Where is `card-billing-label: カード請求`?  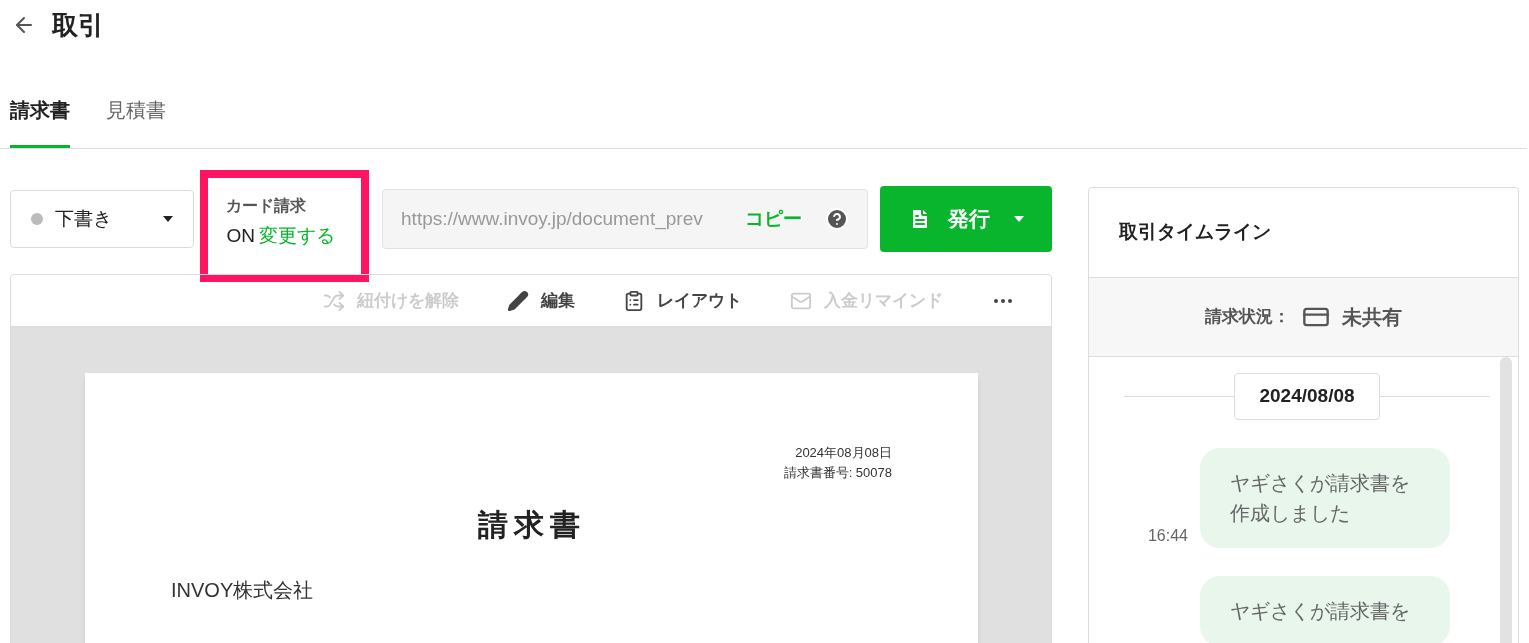
card-billing-label: カード請求 is located at coordinates (267, 206).